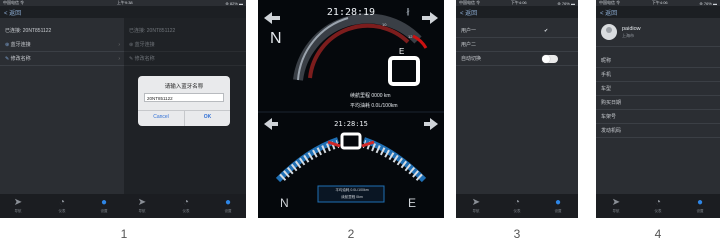 Image resolution: width=720 pixels, height=246 pixels. I want to click on tab-bar: ➤ 导航 ◔ 仪表 ● 设置 ➤ 导航 ◔ 仪表 ● 设置, so click(123, 206).